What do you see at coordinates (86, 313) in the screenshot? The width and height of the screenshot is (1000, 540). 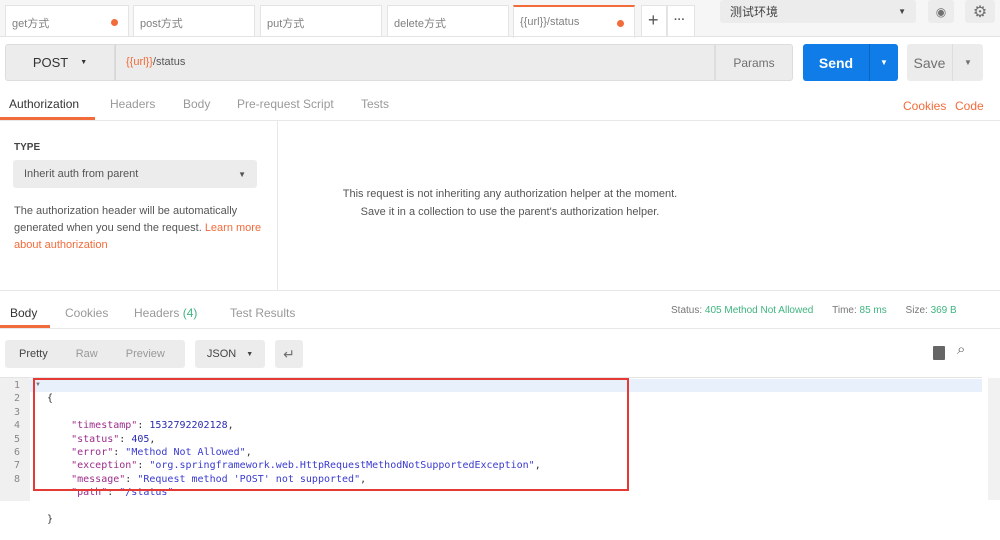 I see `response-tab-cookies: Cookies` at bounding box center [86, 313].